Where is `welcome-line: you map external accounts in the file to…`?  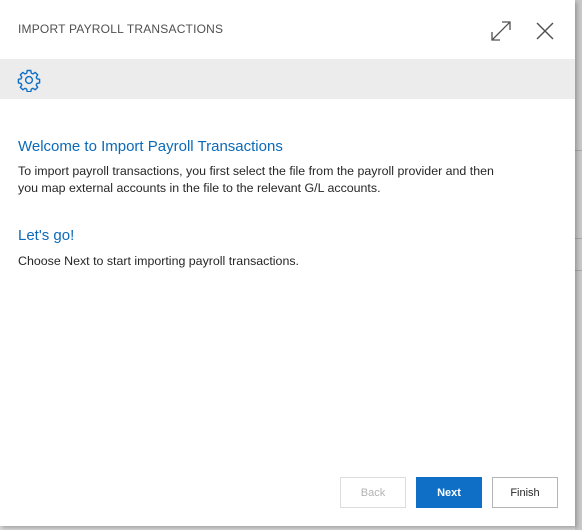
welcome-line: you map external accounts in the file to… is located at coordinates (199, 188).